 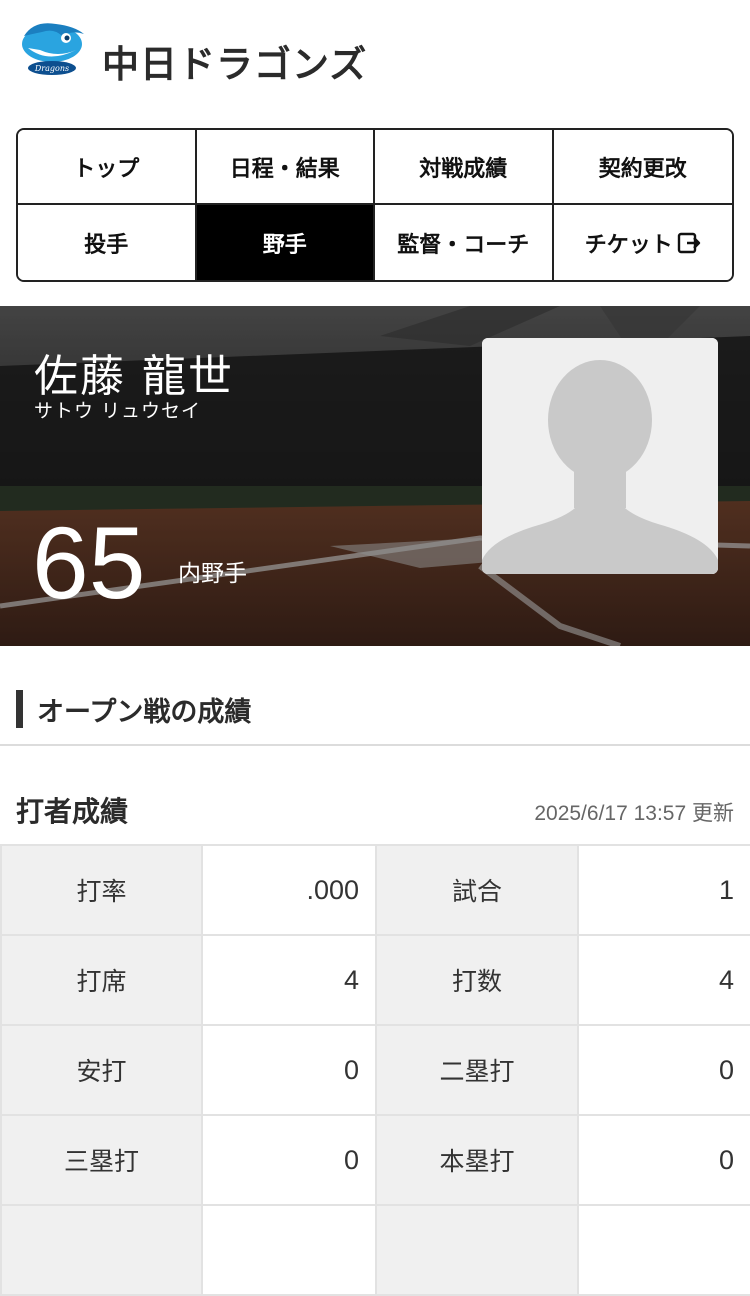 What do you see at coordinates (663, 890) in the screenshot?
I see `stat-value: 1` at bounding box center [663, 890].